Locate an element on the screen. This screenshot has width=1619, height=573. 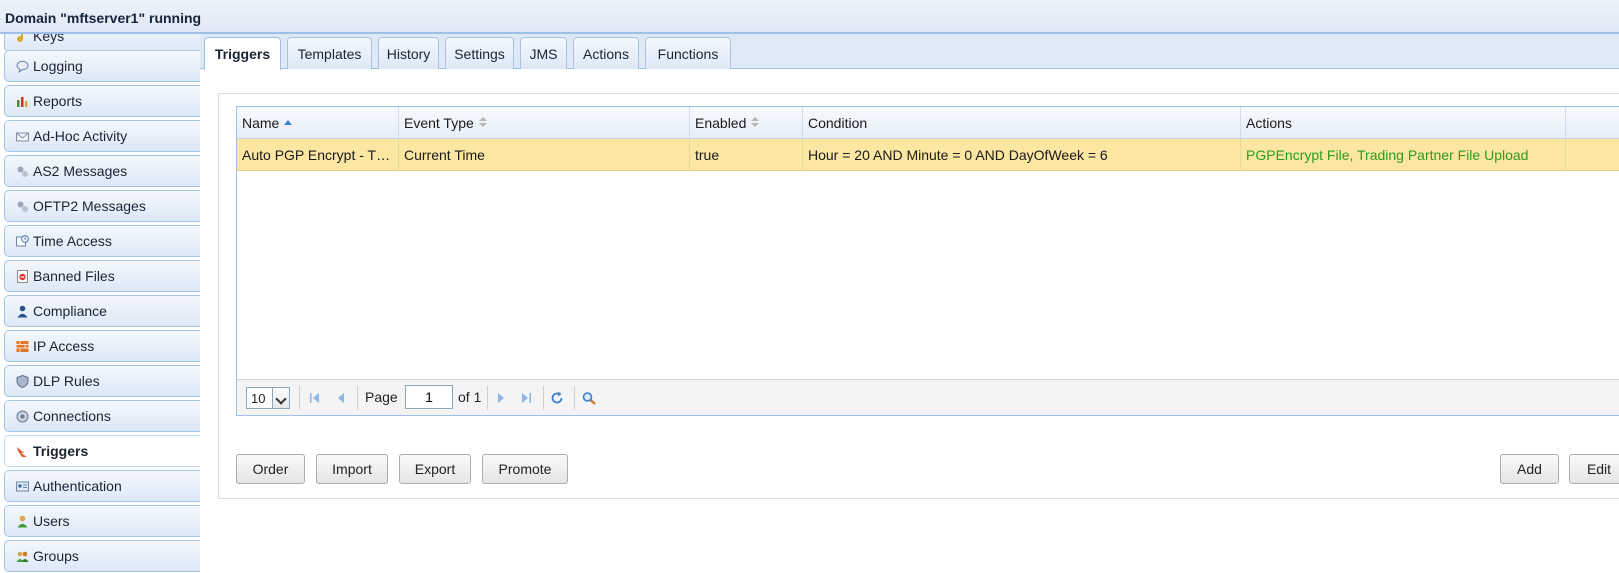
column-header-label: Enabled is located at coordinates (721, 123).